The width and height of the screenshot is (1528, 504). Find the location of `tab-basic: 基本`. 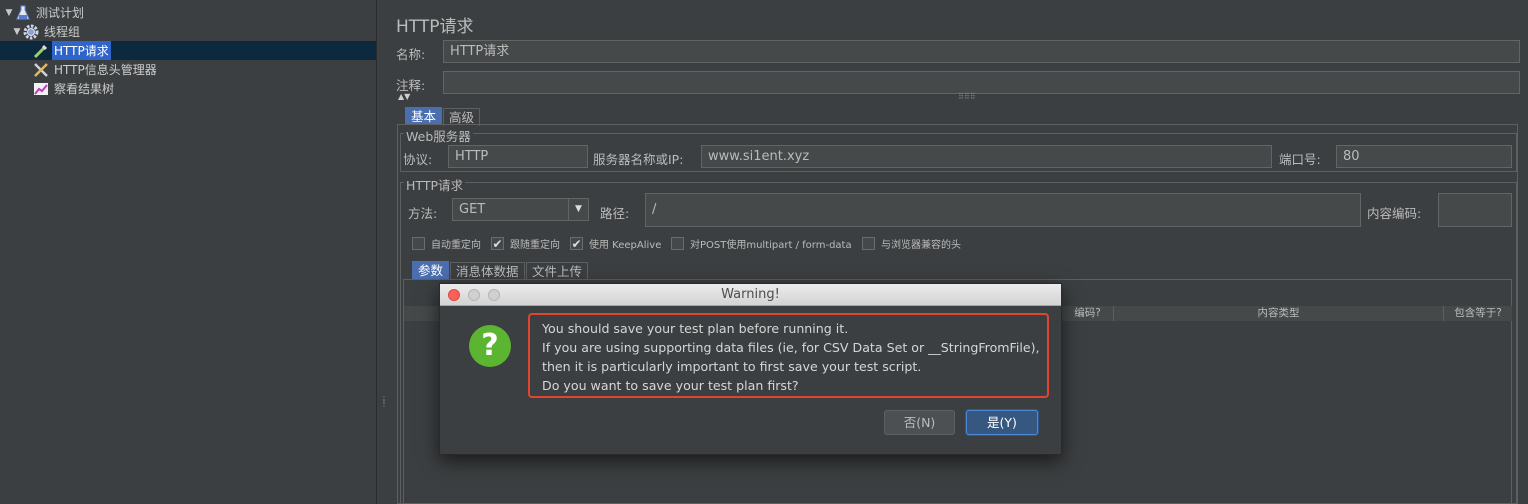

tab-basic: 基本 is located at coordinates (424, 116).